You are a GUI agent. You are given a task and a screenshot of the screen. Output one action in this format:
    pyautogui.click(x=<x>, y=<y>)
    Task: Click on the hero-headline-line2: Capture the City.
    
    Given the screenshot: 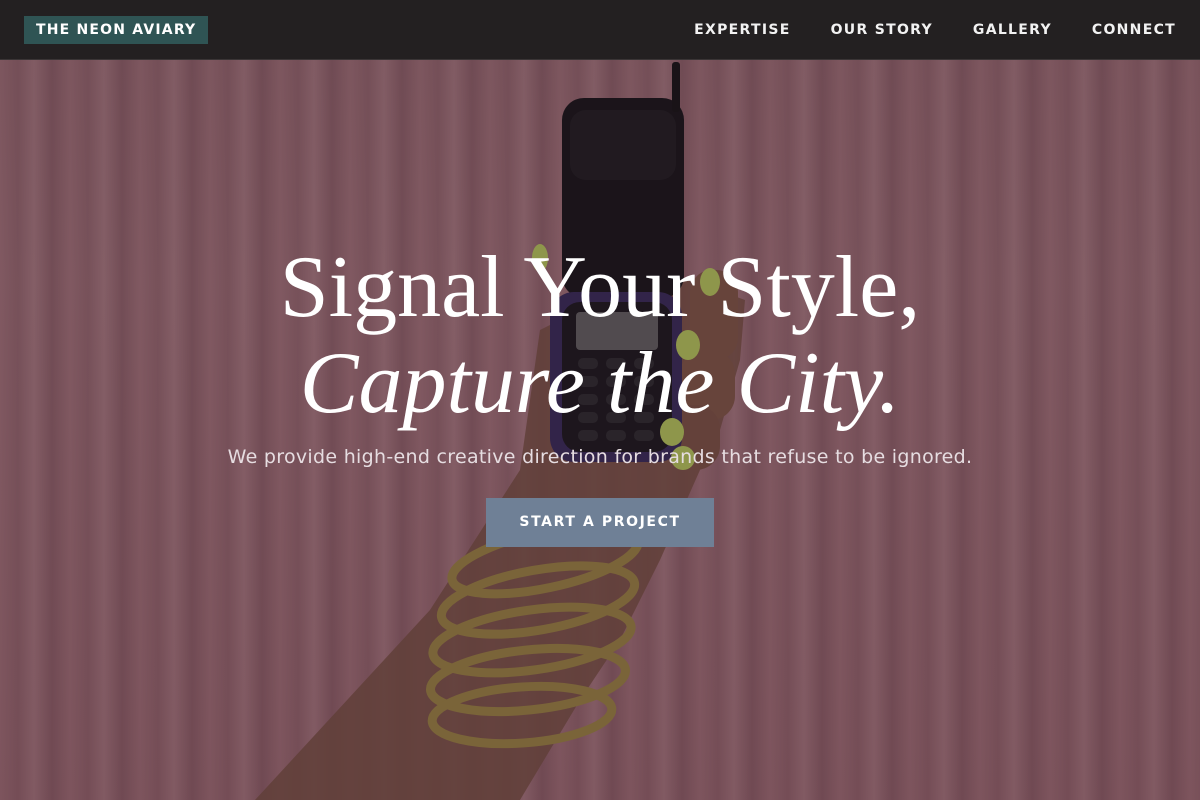 What is the action you would take?
    pyautogui.click(x=600, y=383)
    